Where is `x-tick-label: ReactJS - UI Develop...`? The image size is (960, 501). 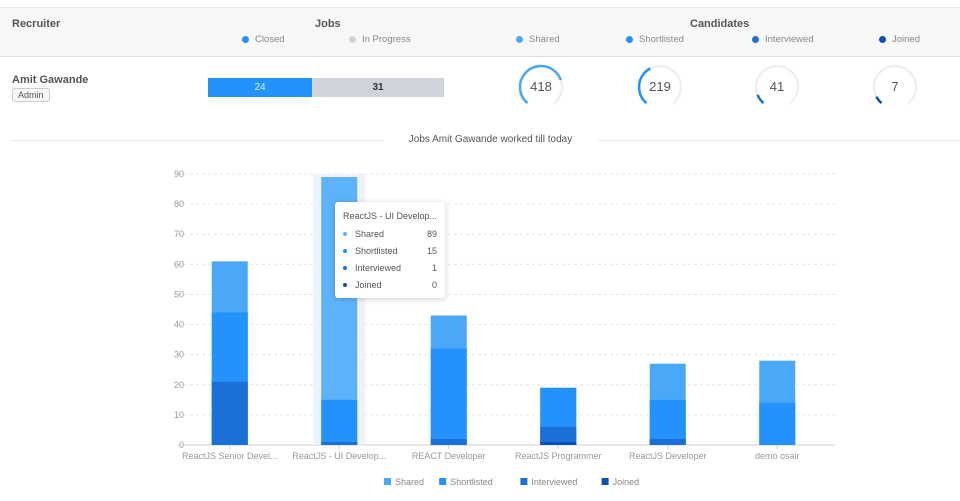
x-tick-label: ReactJS - UI Develop... is located at coordinates (339, 456).